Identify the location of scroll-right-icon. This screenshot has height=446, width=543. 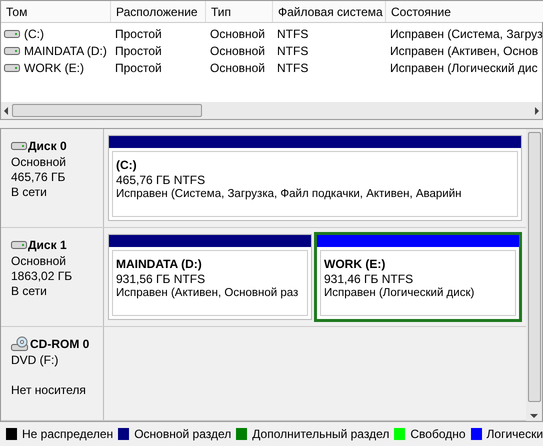
(537, 110).